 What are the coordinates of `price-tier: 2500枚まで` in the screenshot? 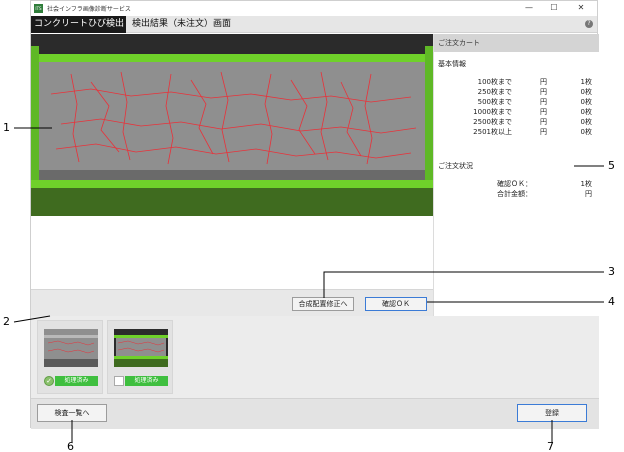 It's located at (492, 122).